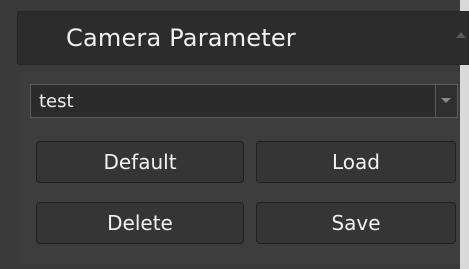  What do you see at coordinates (181, 38) in the screenshot?
I see `panel-title: Camera Parameter` at bounding box center [181, 38].